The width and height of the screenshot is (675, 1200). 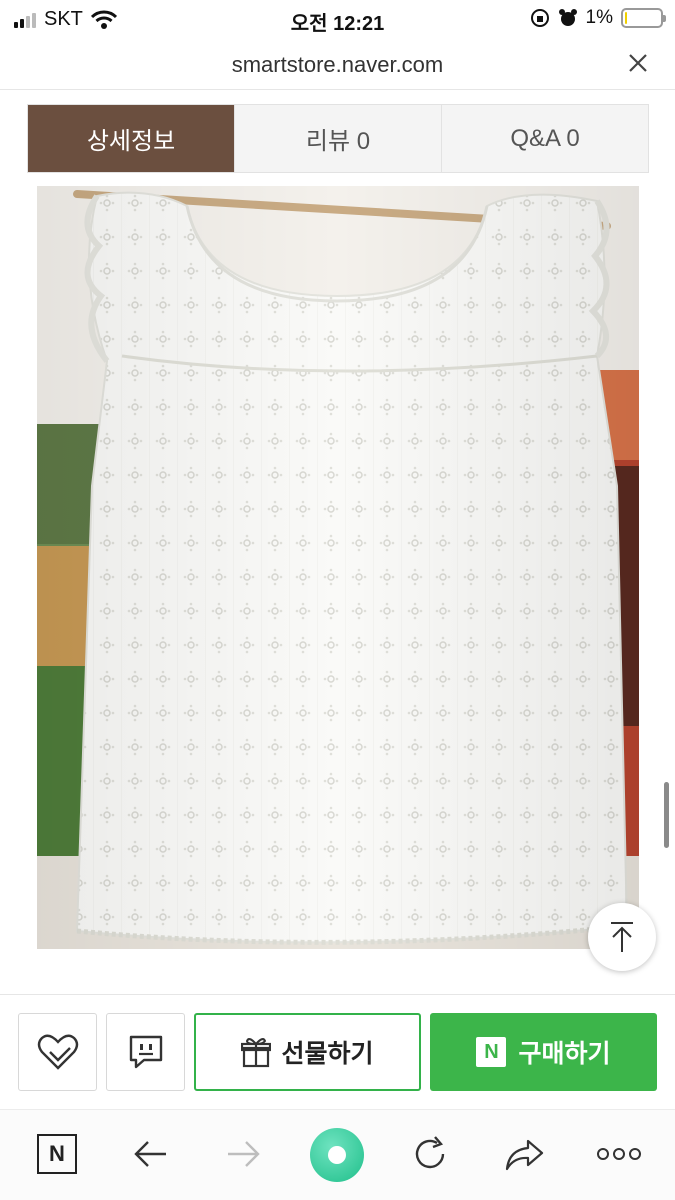 I want to click on orientation-lock-icon, so click(x=539, y=18).